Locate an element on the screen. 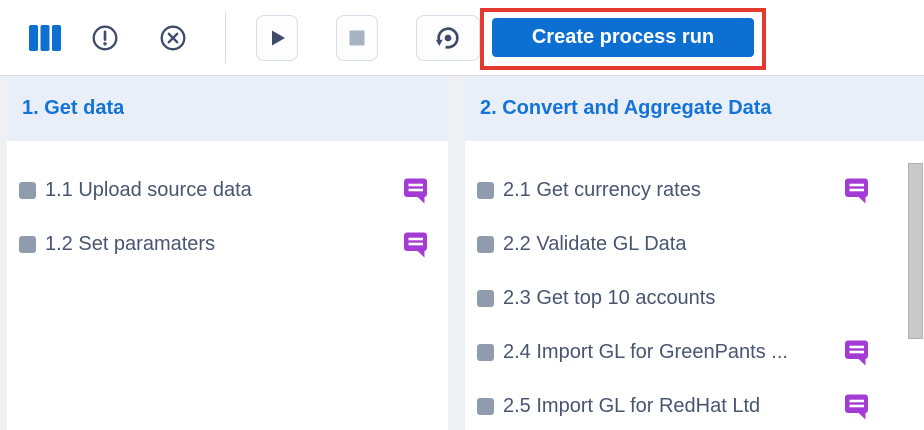 This screenshot has height=430, width=924. create-process-run-button: Create process run is located at coordinates (623, 37).